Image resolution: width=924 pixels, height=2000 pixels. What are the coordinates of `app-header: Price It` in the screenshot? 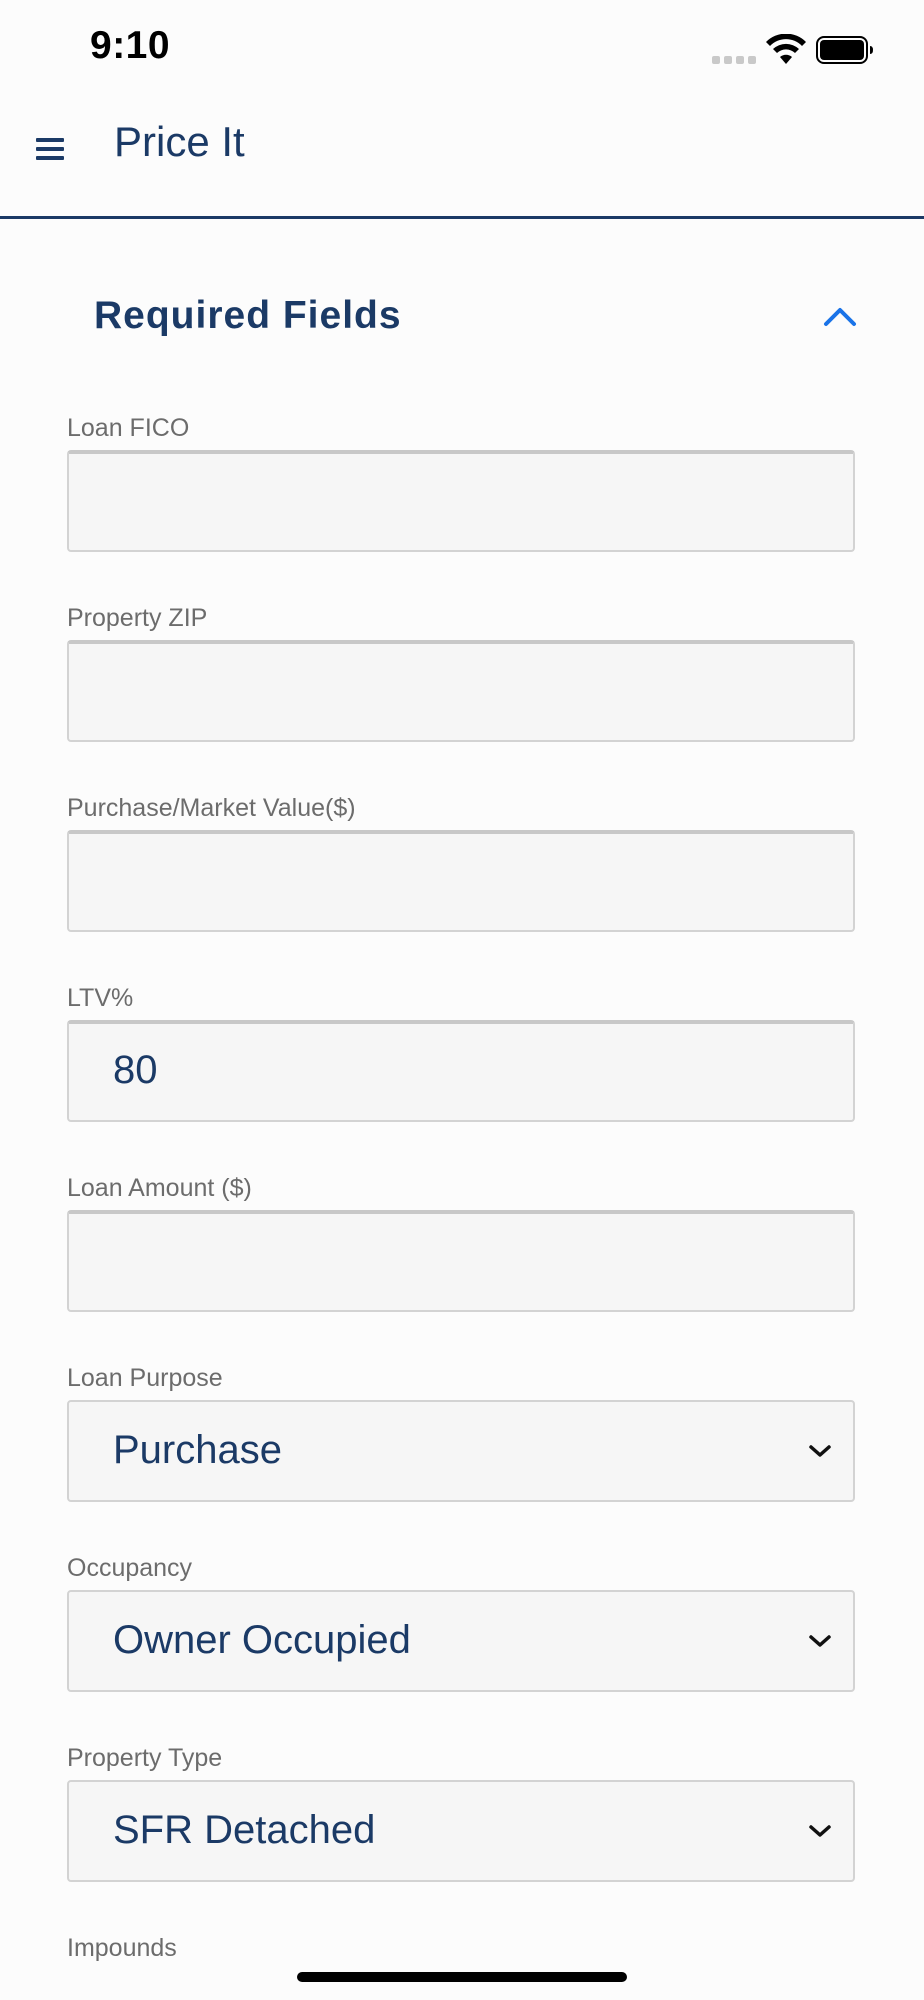 It's located at (462, 159).